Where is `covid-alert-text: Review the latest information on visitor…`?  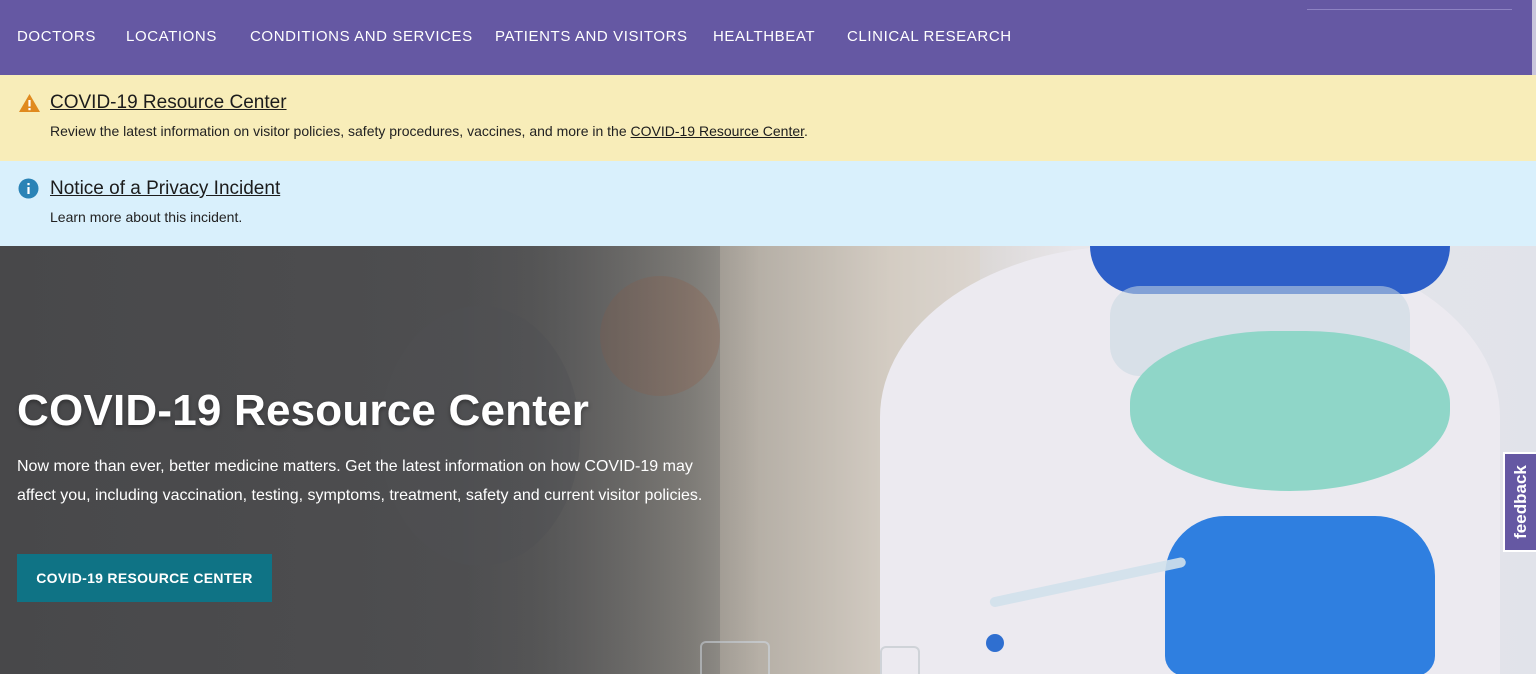
covid-alert-text: Review the latest information on visitor… is located at coordinates (429, 131).